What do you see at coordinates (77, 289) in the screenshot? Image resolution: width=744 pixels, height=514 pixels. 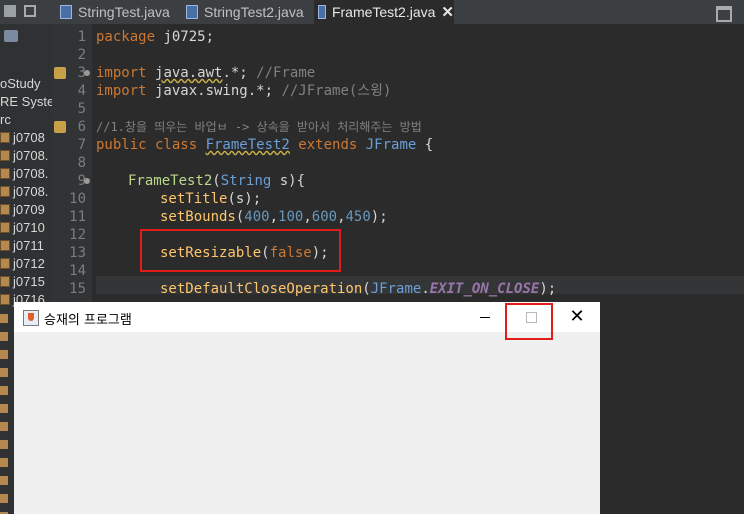 I see `line-number: 15` at bounding box center [77, 289].